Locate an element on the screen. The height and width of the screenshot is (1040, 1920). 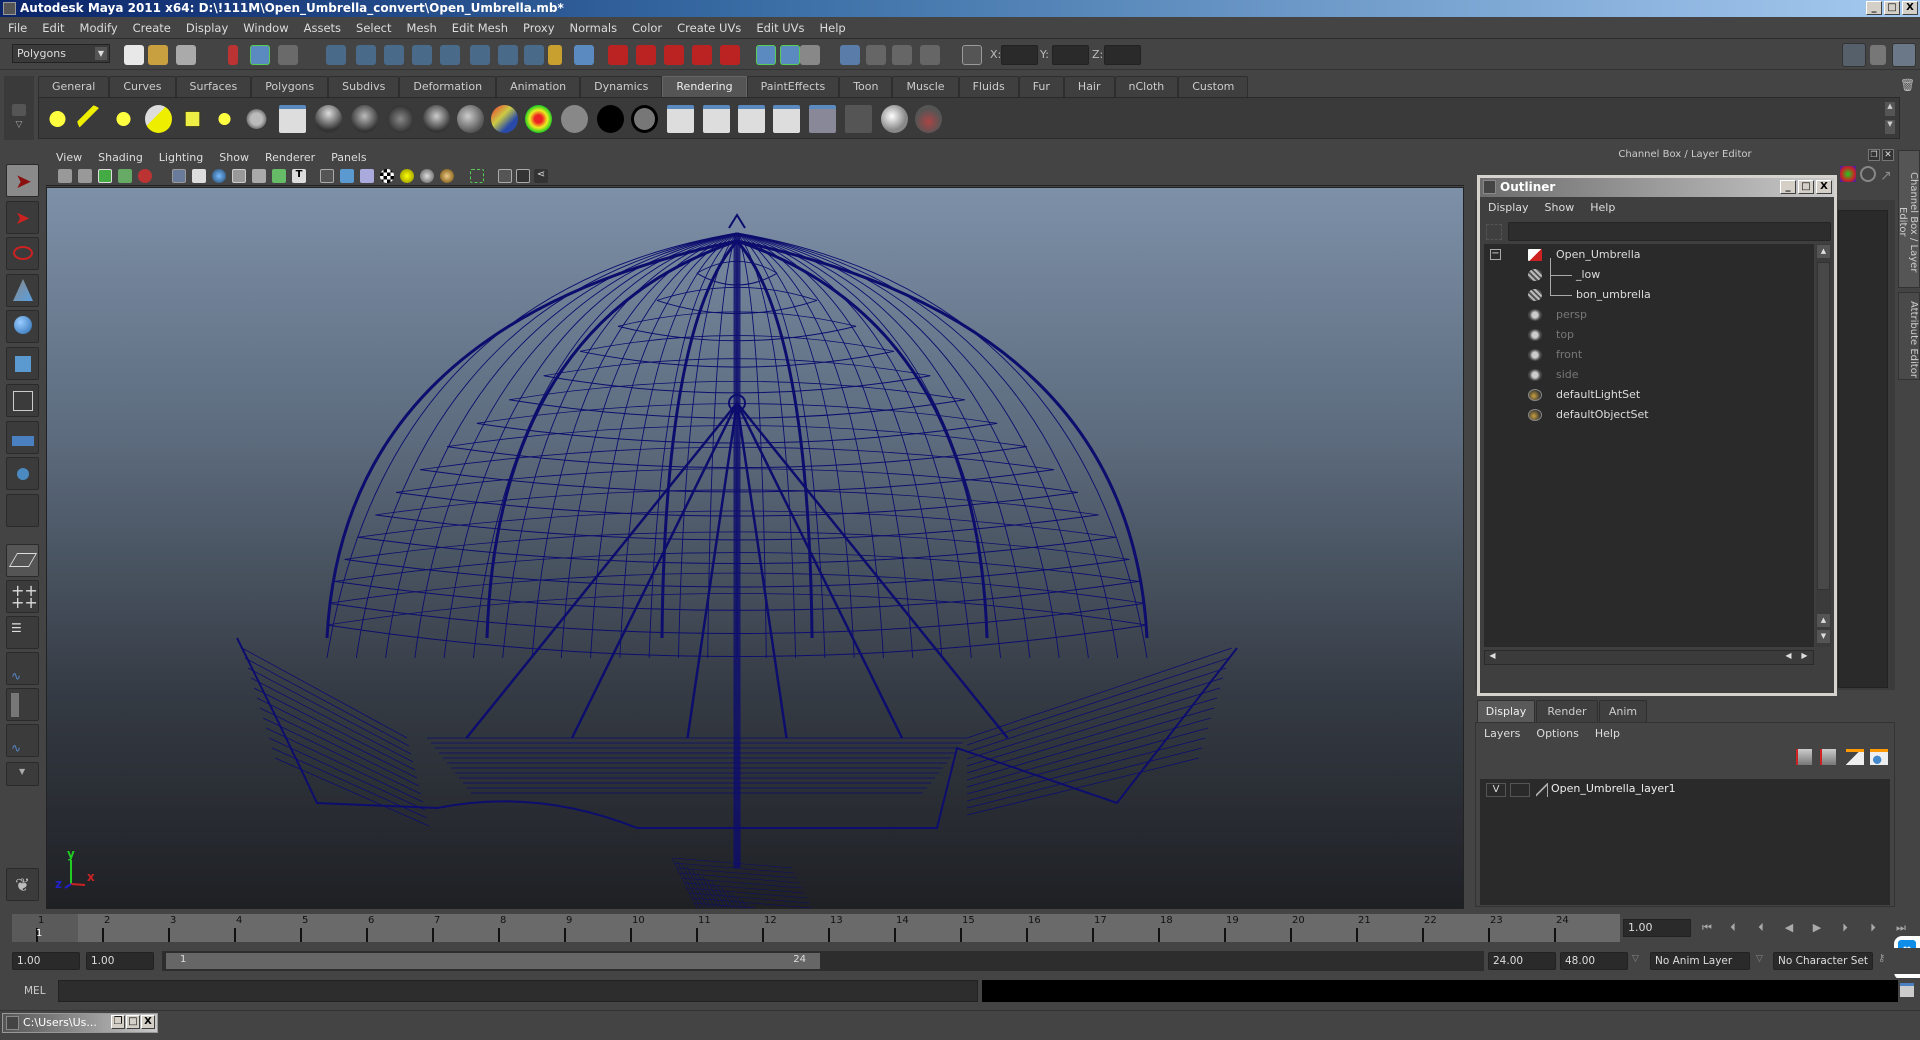
menu-display: Display is located at coordinates (207, 28).